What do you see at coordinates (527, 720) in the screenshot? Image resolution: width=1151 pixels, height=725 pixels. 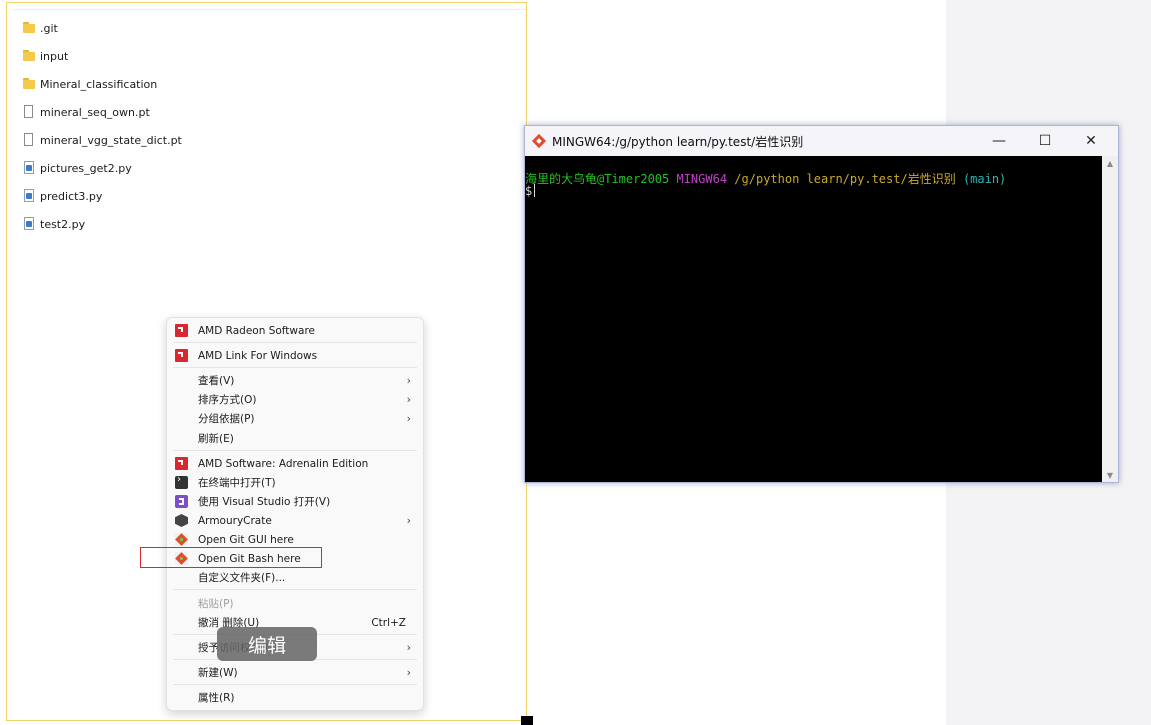 I see `resize-handle` at bounding box center [527, 720].